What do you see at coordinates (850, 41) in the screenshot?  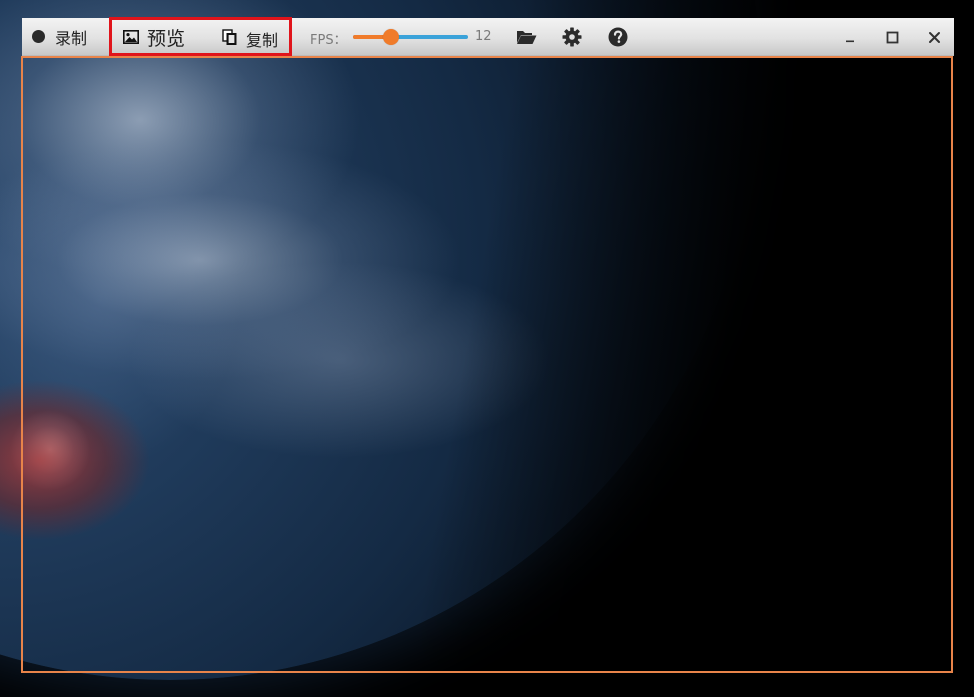 I see `minimize-icon` at bounding box center [850, 41].